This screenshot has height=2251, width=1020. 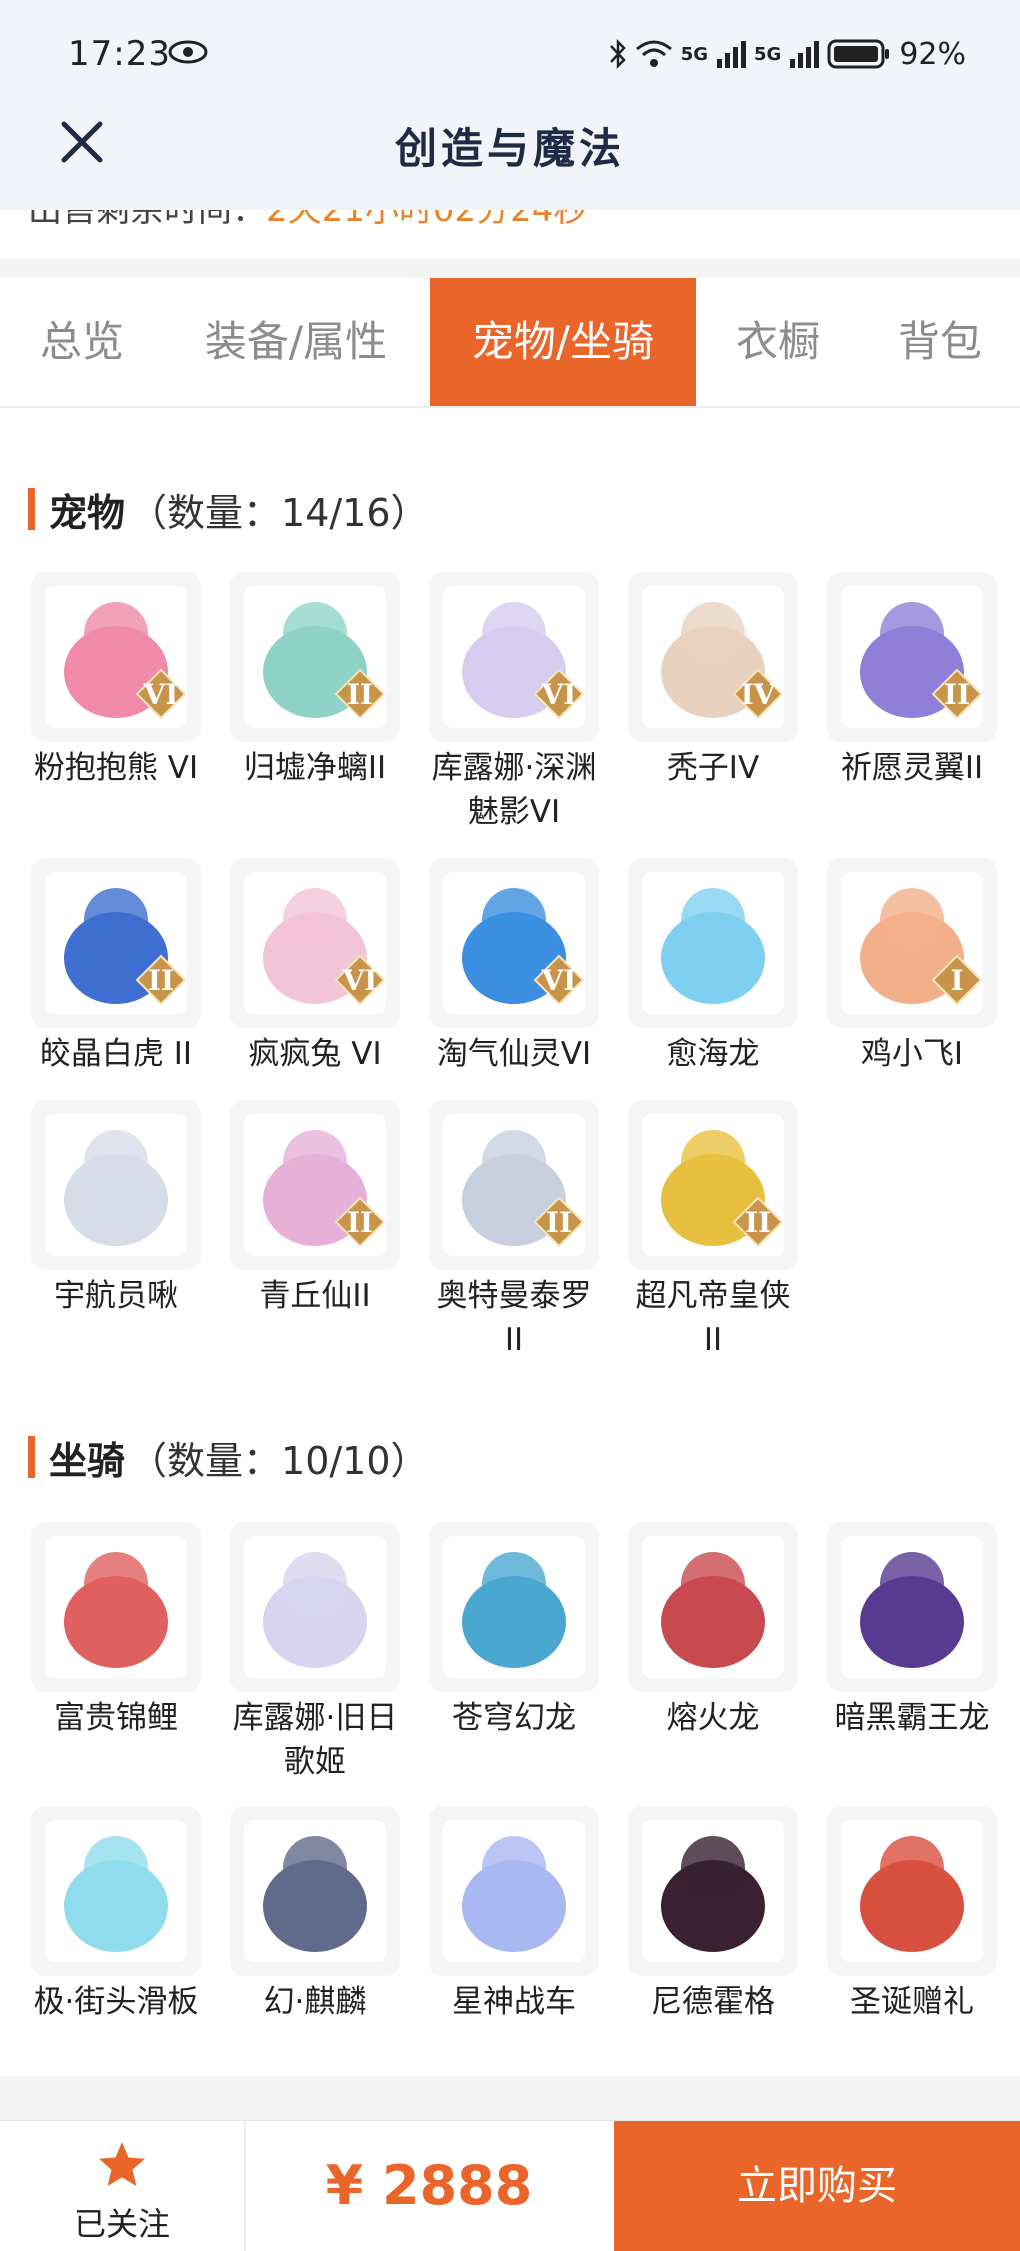 What do you see at coordinates (563, 342) in the screenshot?
I see `tab-pets-mounts: 宠物/坐骑` at bounding box center [563, 342].